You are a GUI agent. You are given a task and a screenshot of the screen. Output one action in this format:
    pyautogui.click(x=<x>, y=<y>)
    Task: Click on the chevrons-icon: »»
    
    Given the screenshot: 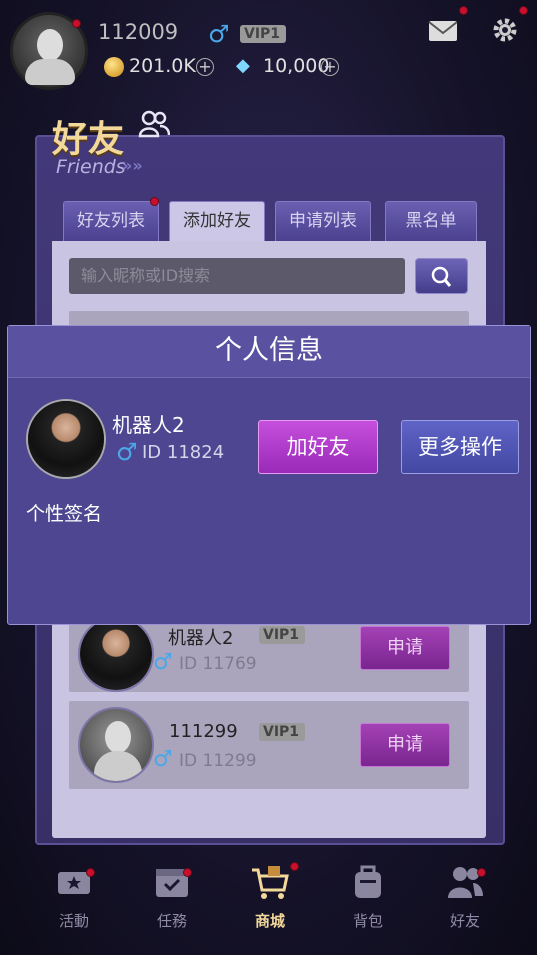 What is the action you would take?
    pyautogui.click(x=132, y=165)
    